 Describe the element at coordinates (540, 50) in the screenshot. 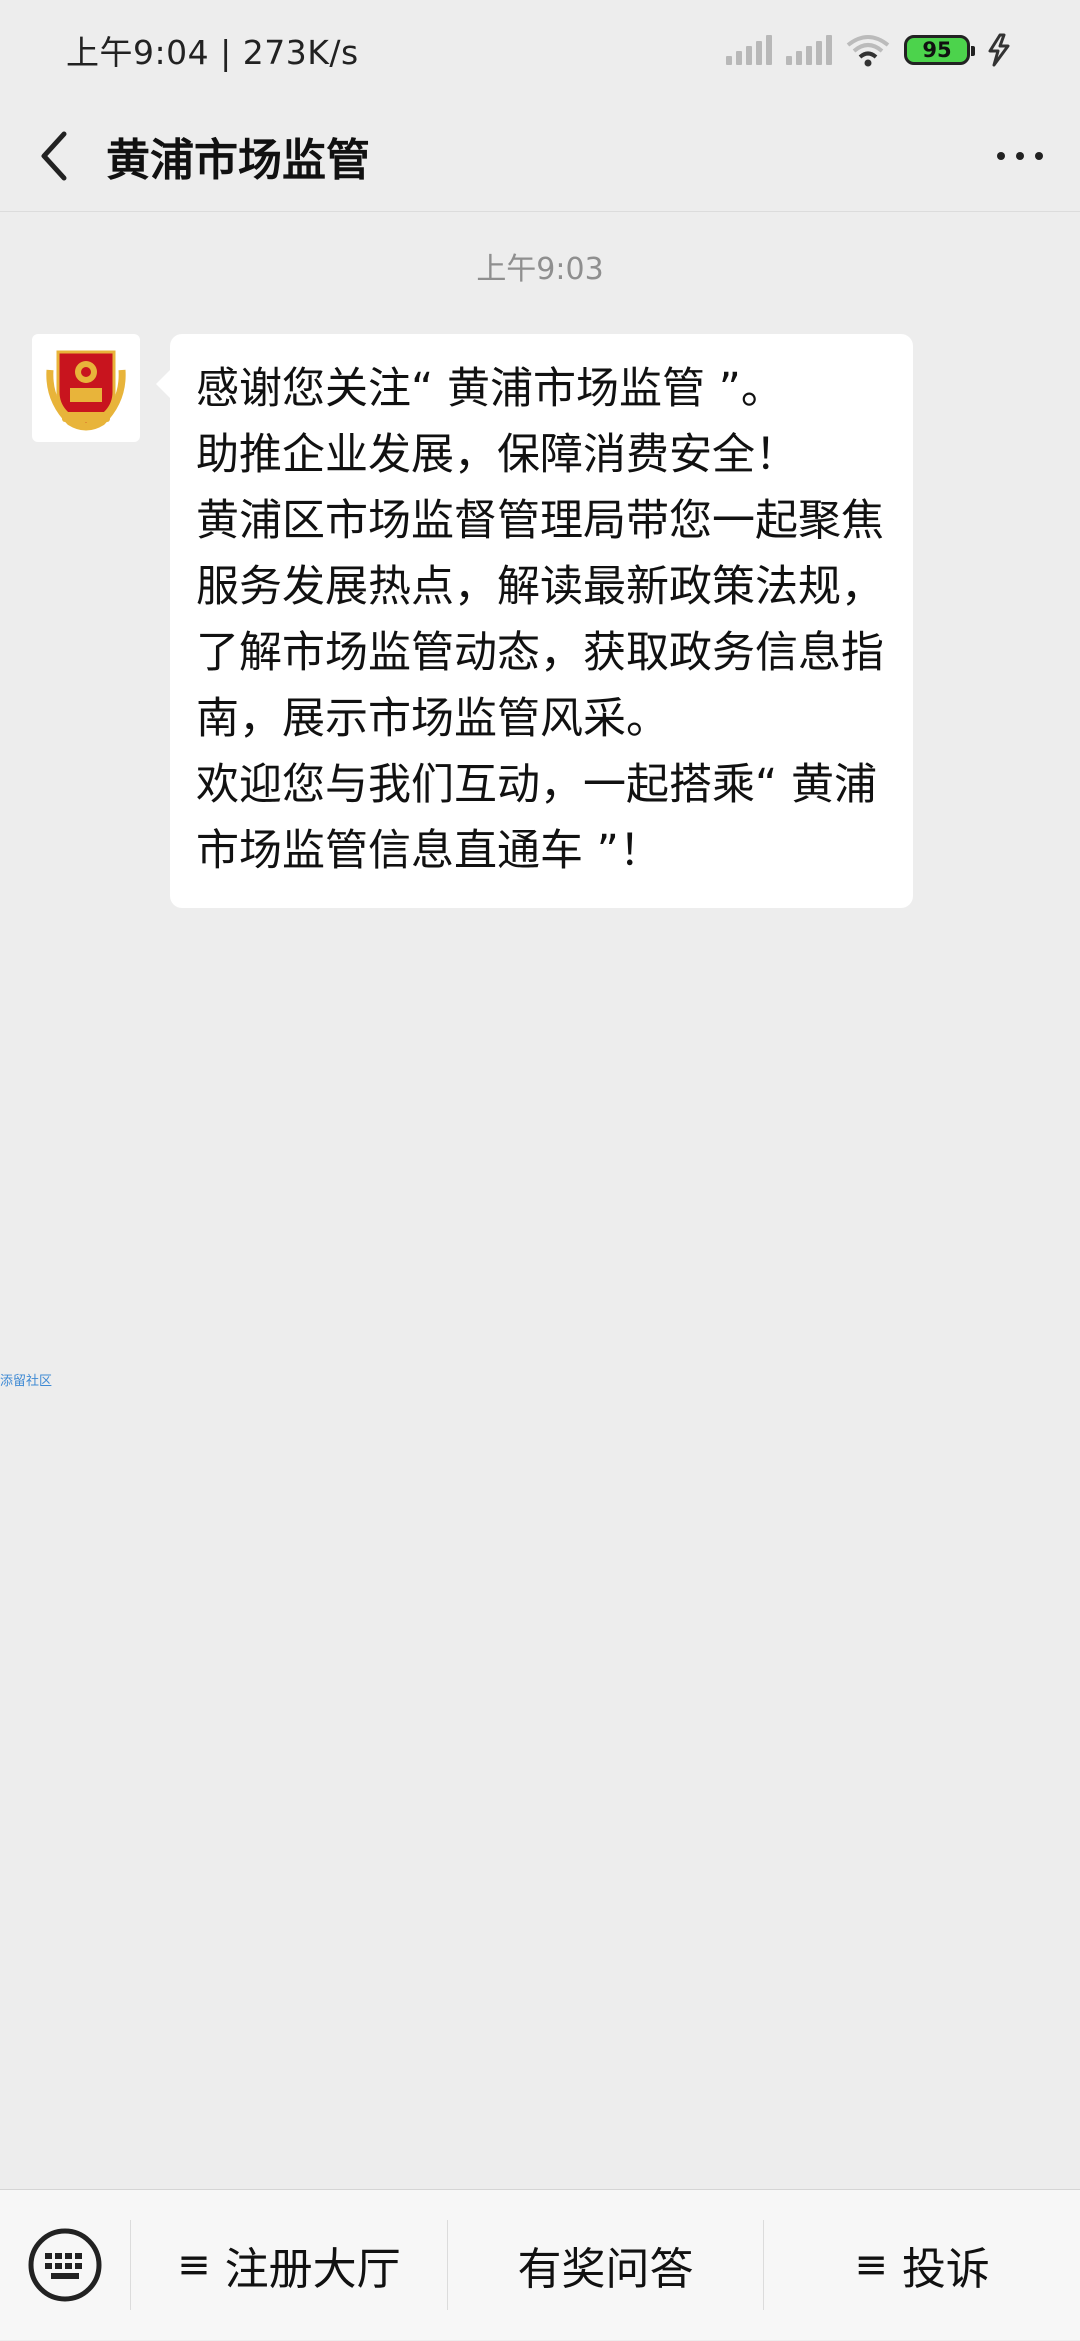

I see `status-bar: 上午9:04 | 273K/s 95` at that location.